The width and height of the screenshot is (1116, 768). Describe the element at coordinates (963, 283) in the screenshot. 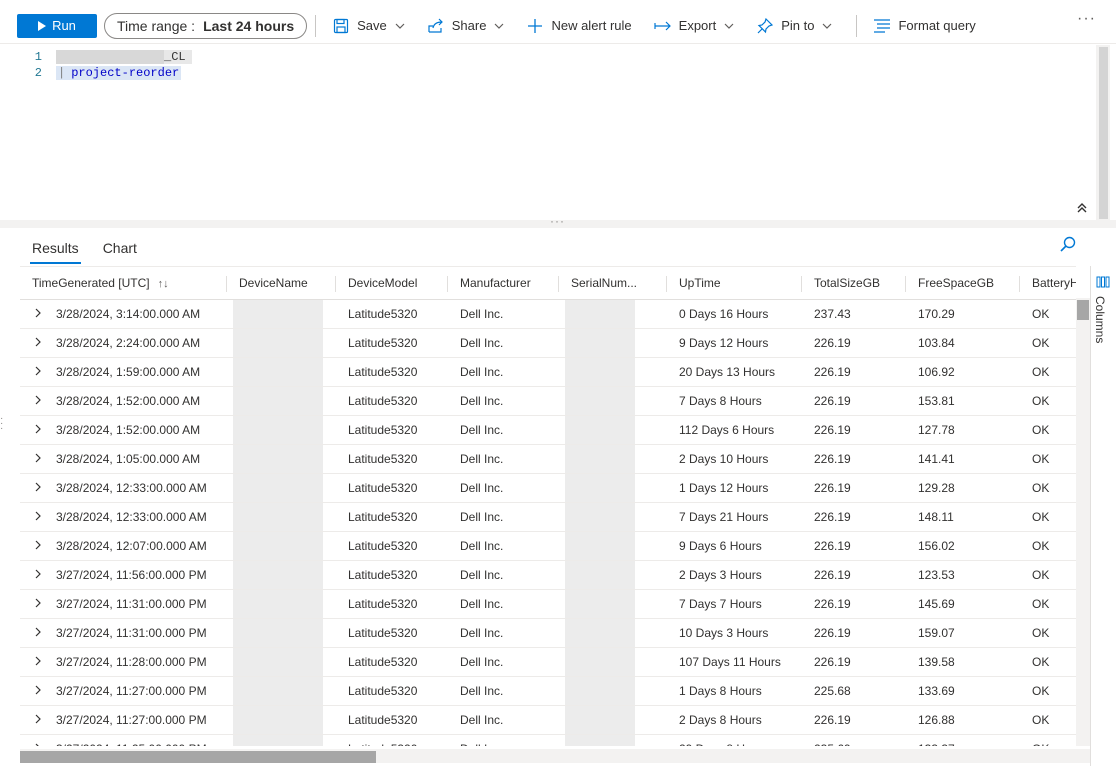

I see `column-header-freespacegb: FreeSpaceGB` at that location.